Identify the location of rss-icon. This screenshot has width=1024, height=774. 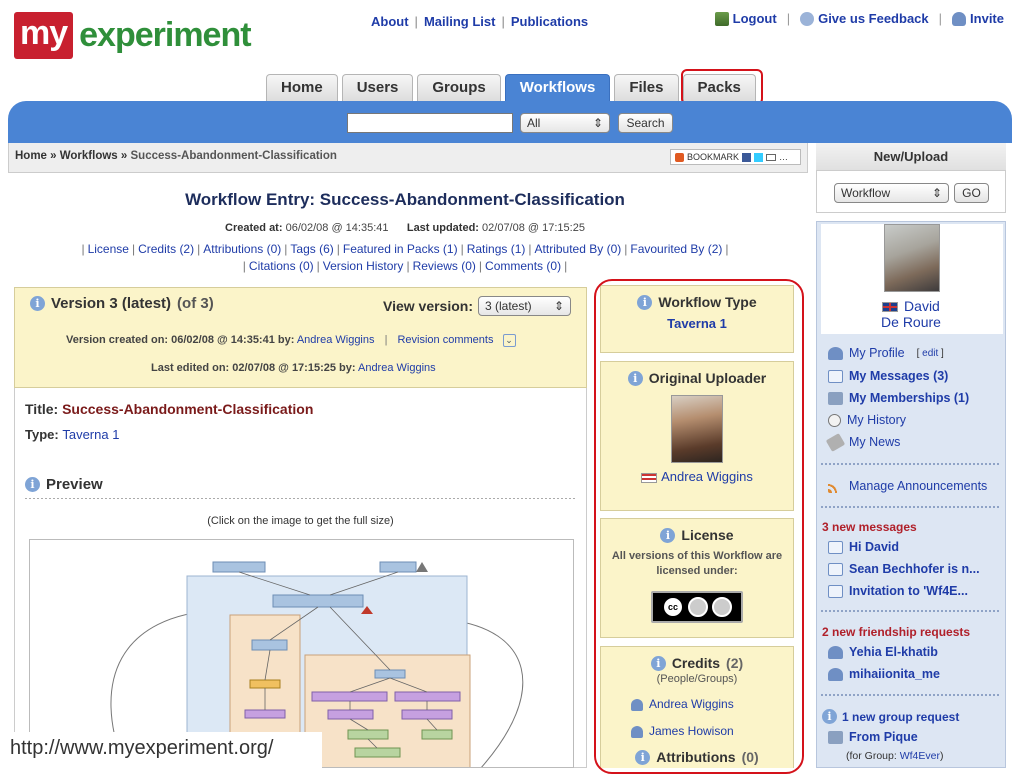
(835, 486).